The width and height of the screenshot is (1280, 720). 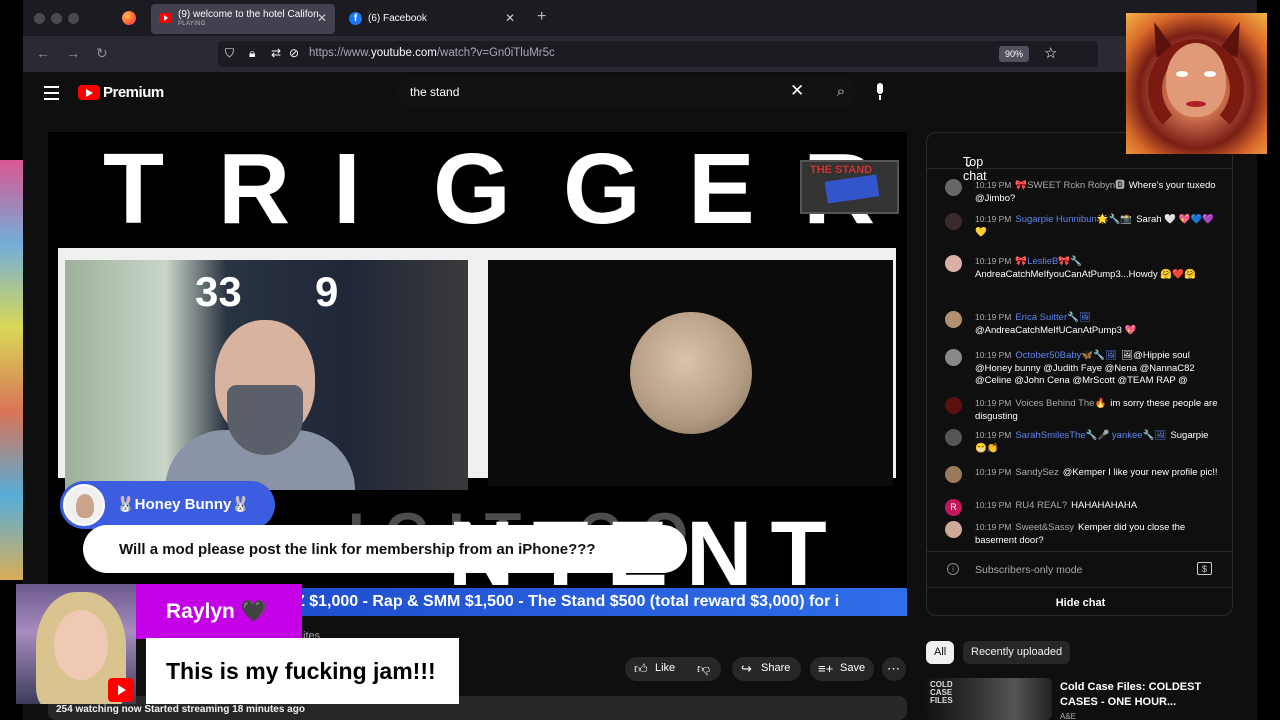 What do you see at coordinates (129, 18) in the screenshot?
I see `firefox-icon` at bounding box center [129, 18].